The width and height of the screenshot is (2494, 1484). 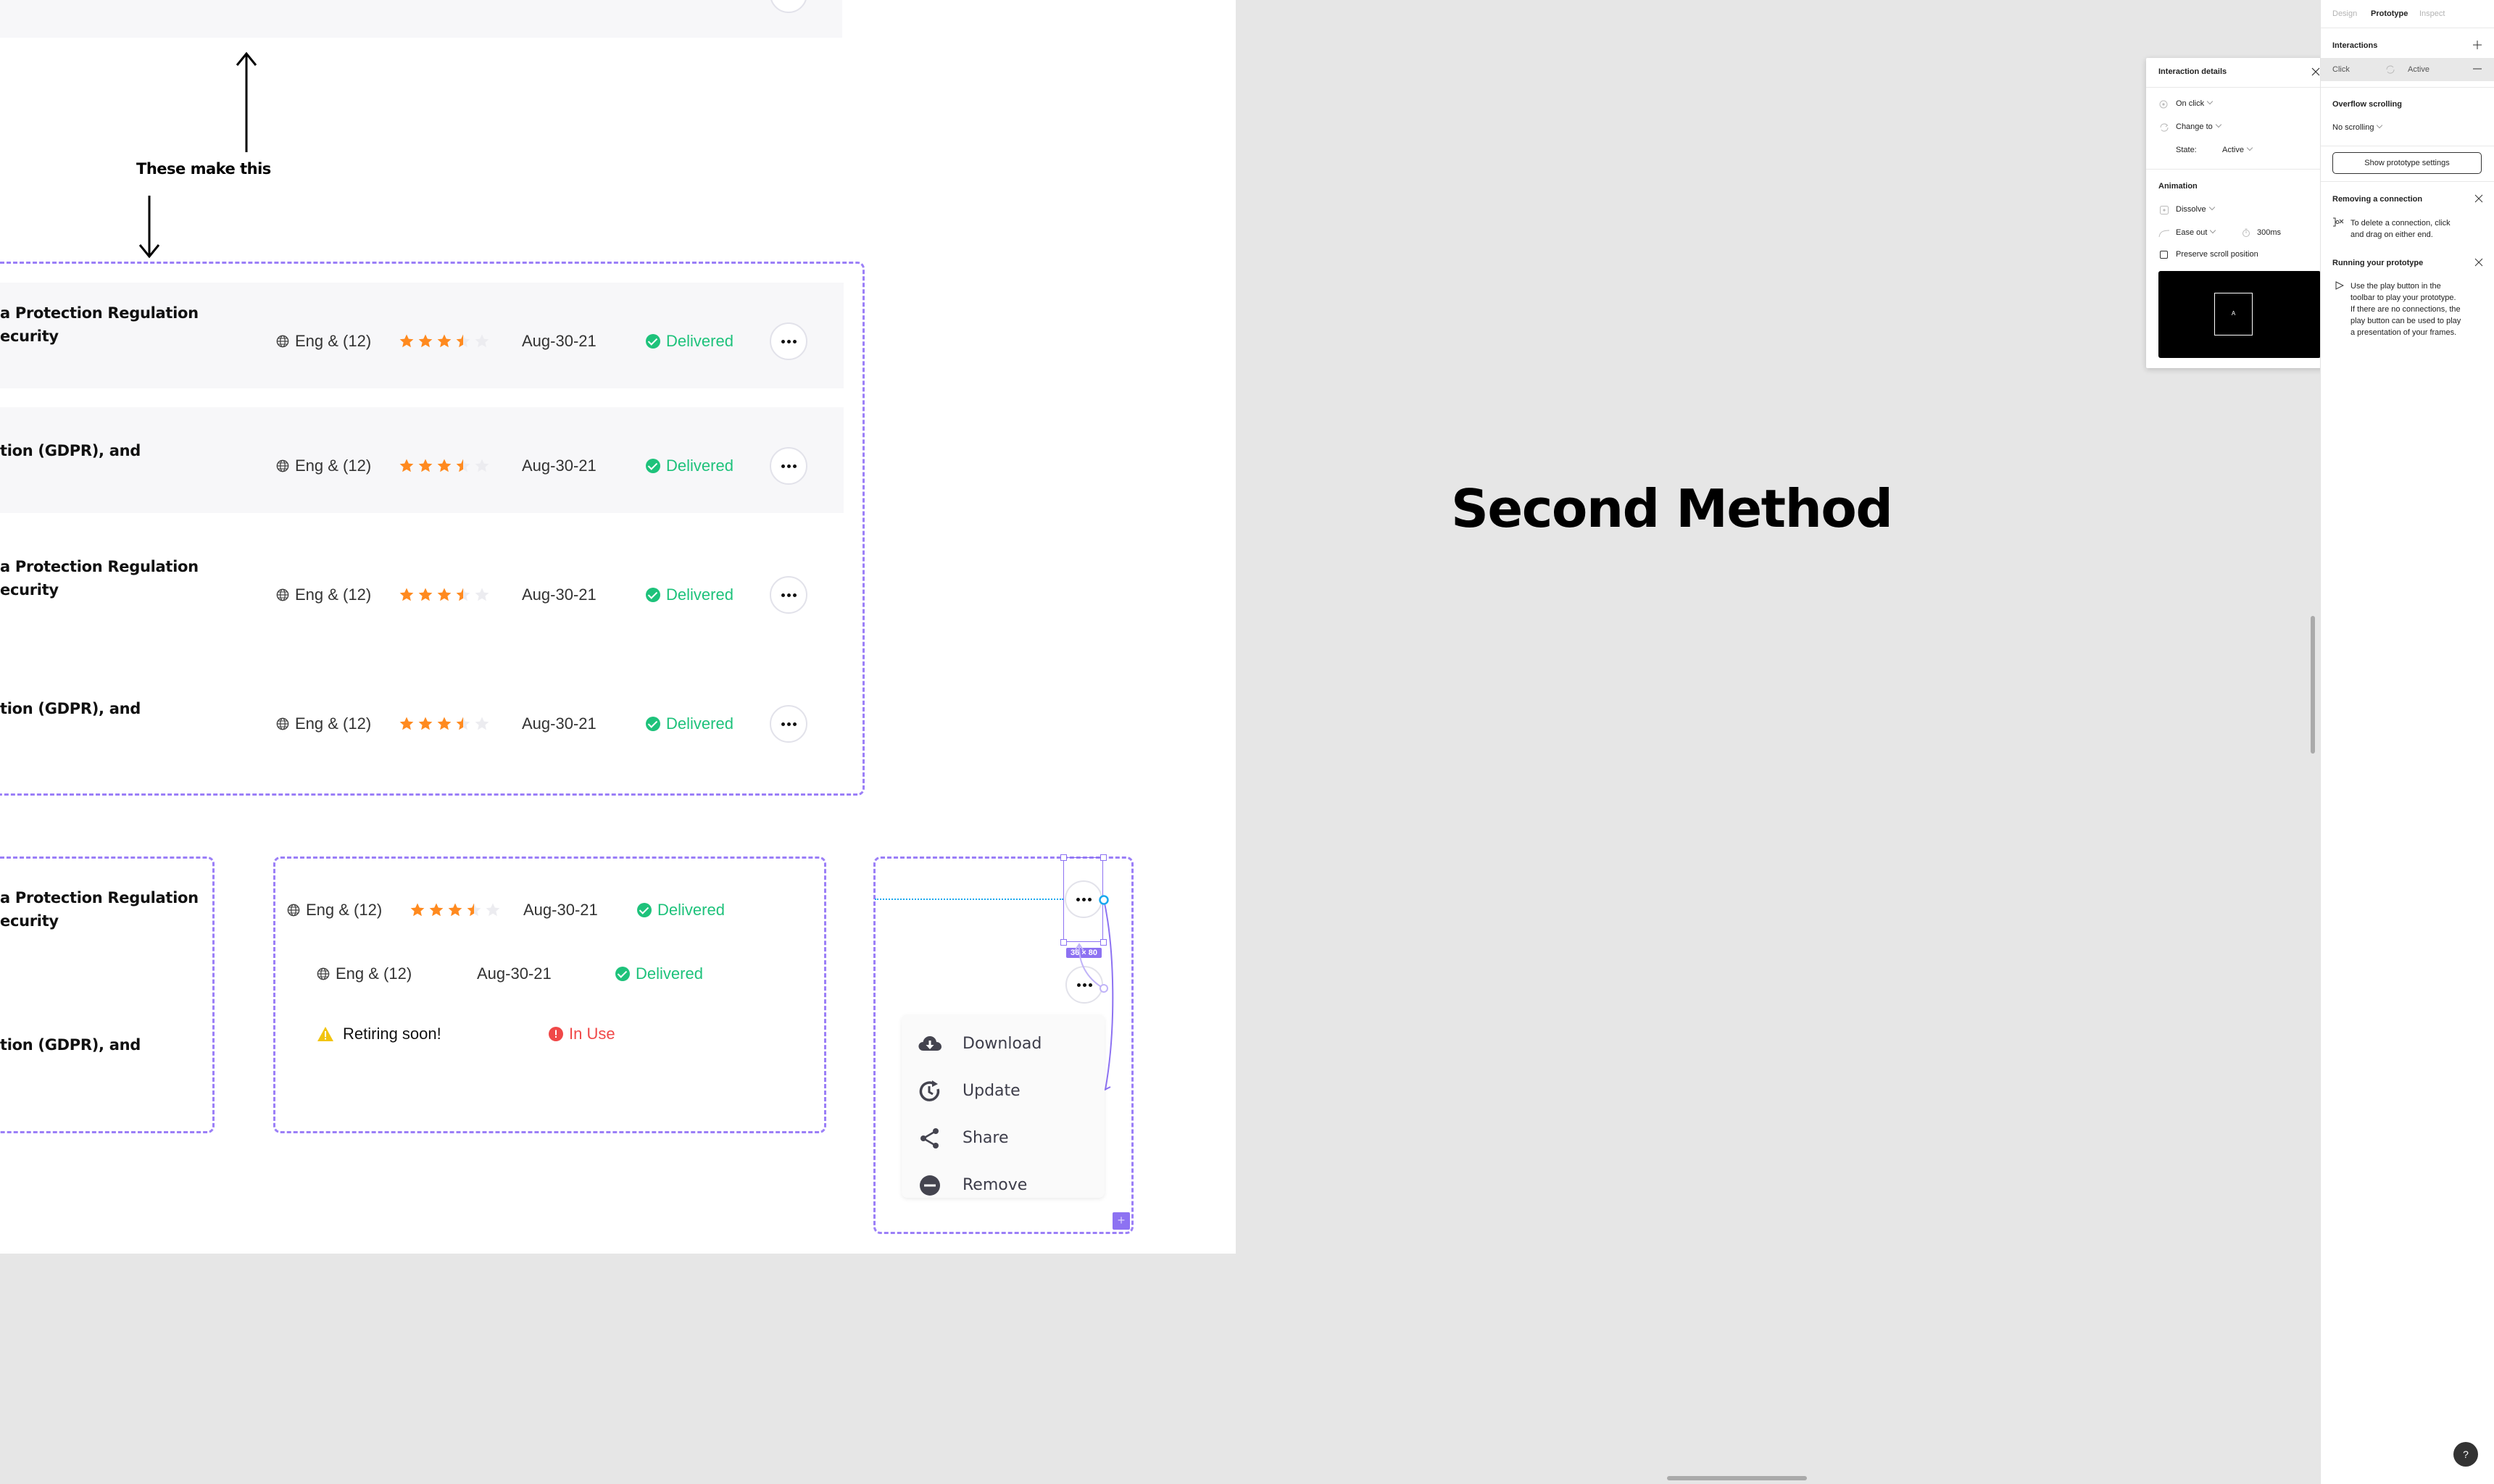 What do you see at coordinates (2478, 69) in the screenshot?
I see `remove-interaction-icon` at bounding box center [2478, 69].